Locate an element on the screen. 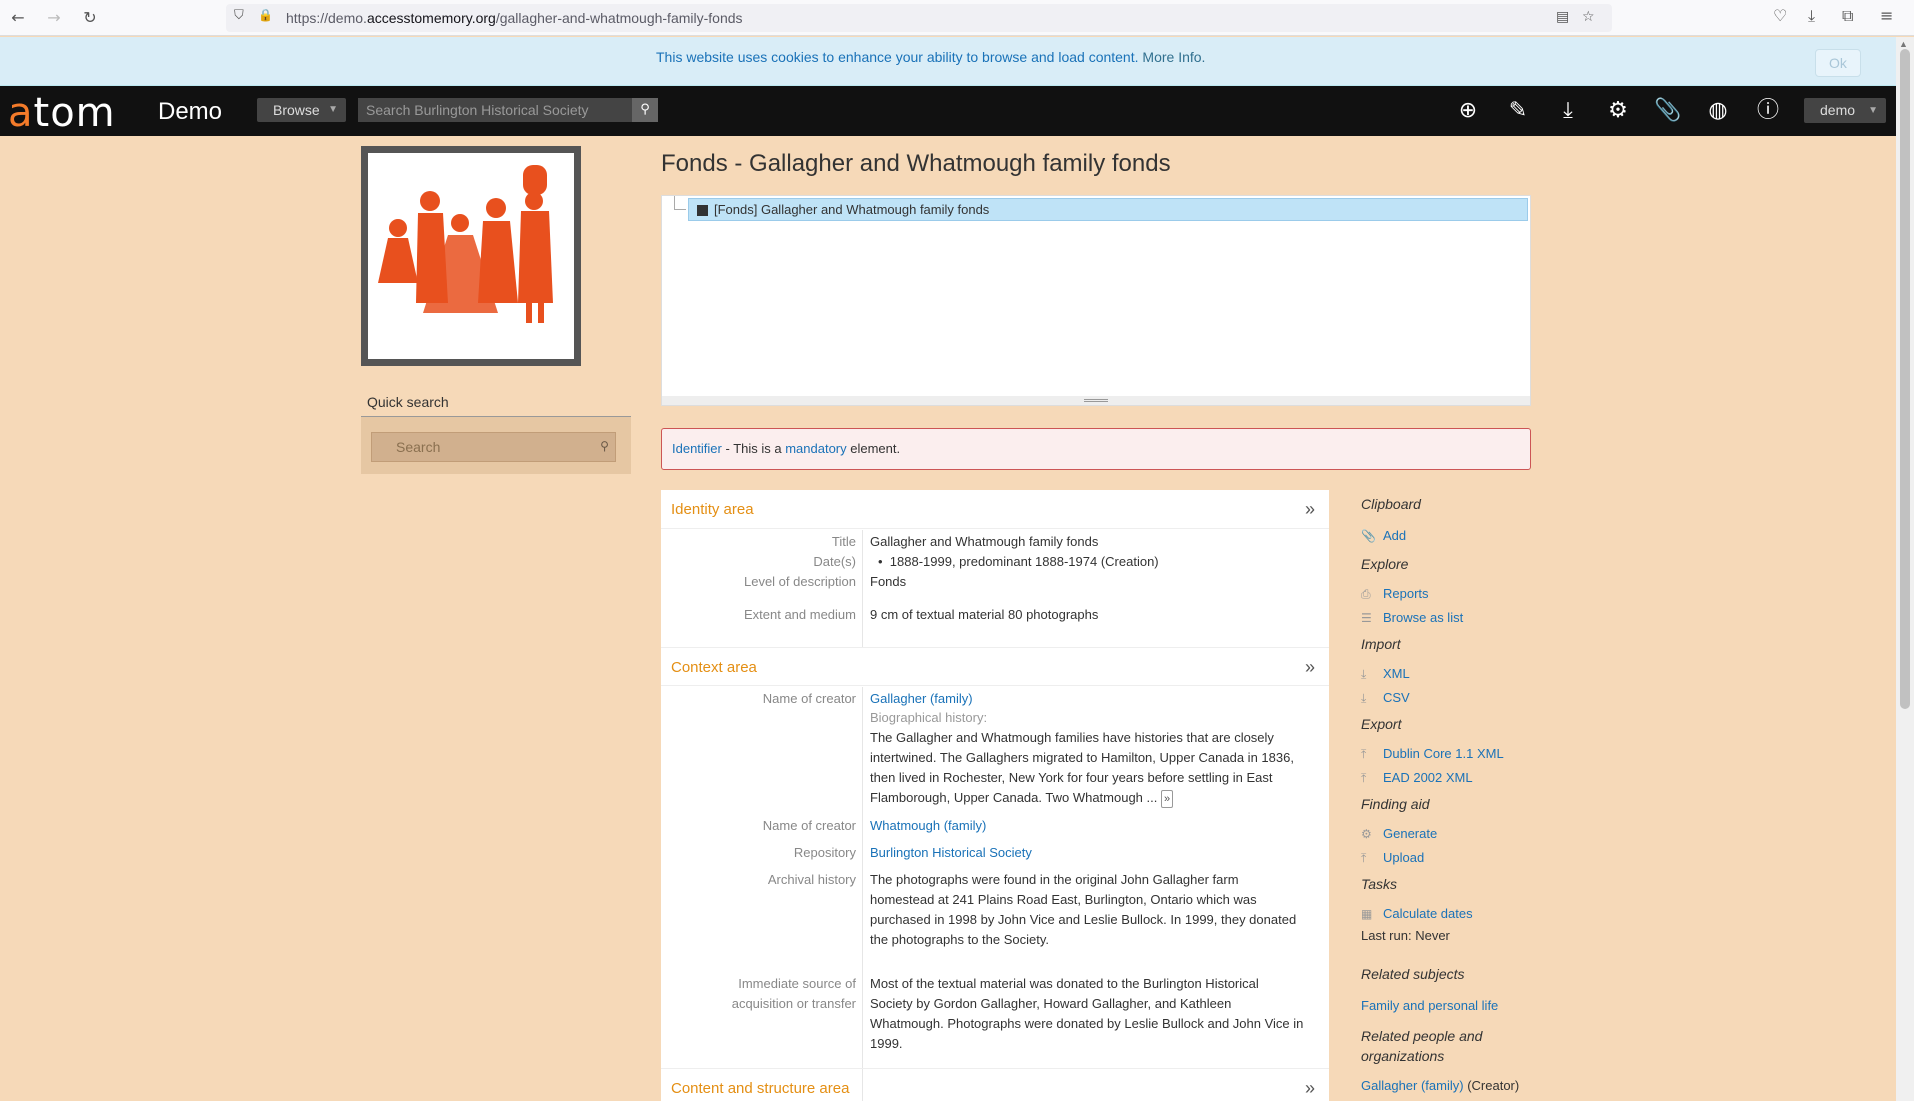  creator-link-whatmough: Whatmough (family) is located at coordinates (1097, 826).